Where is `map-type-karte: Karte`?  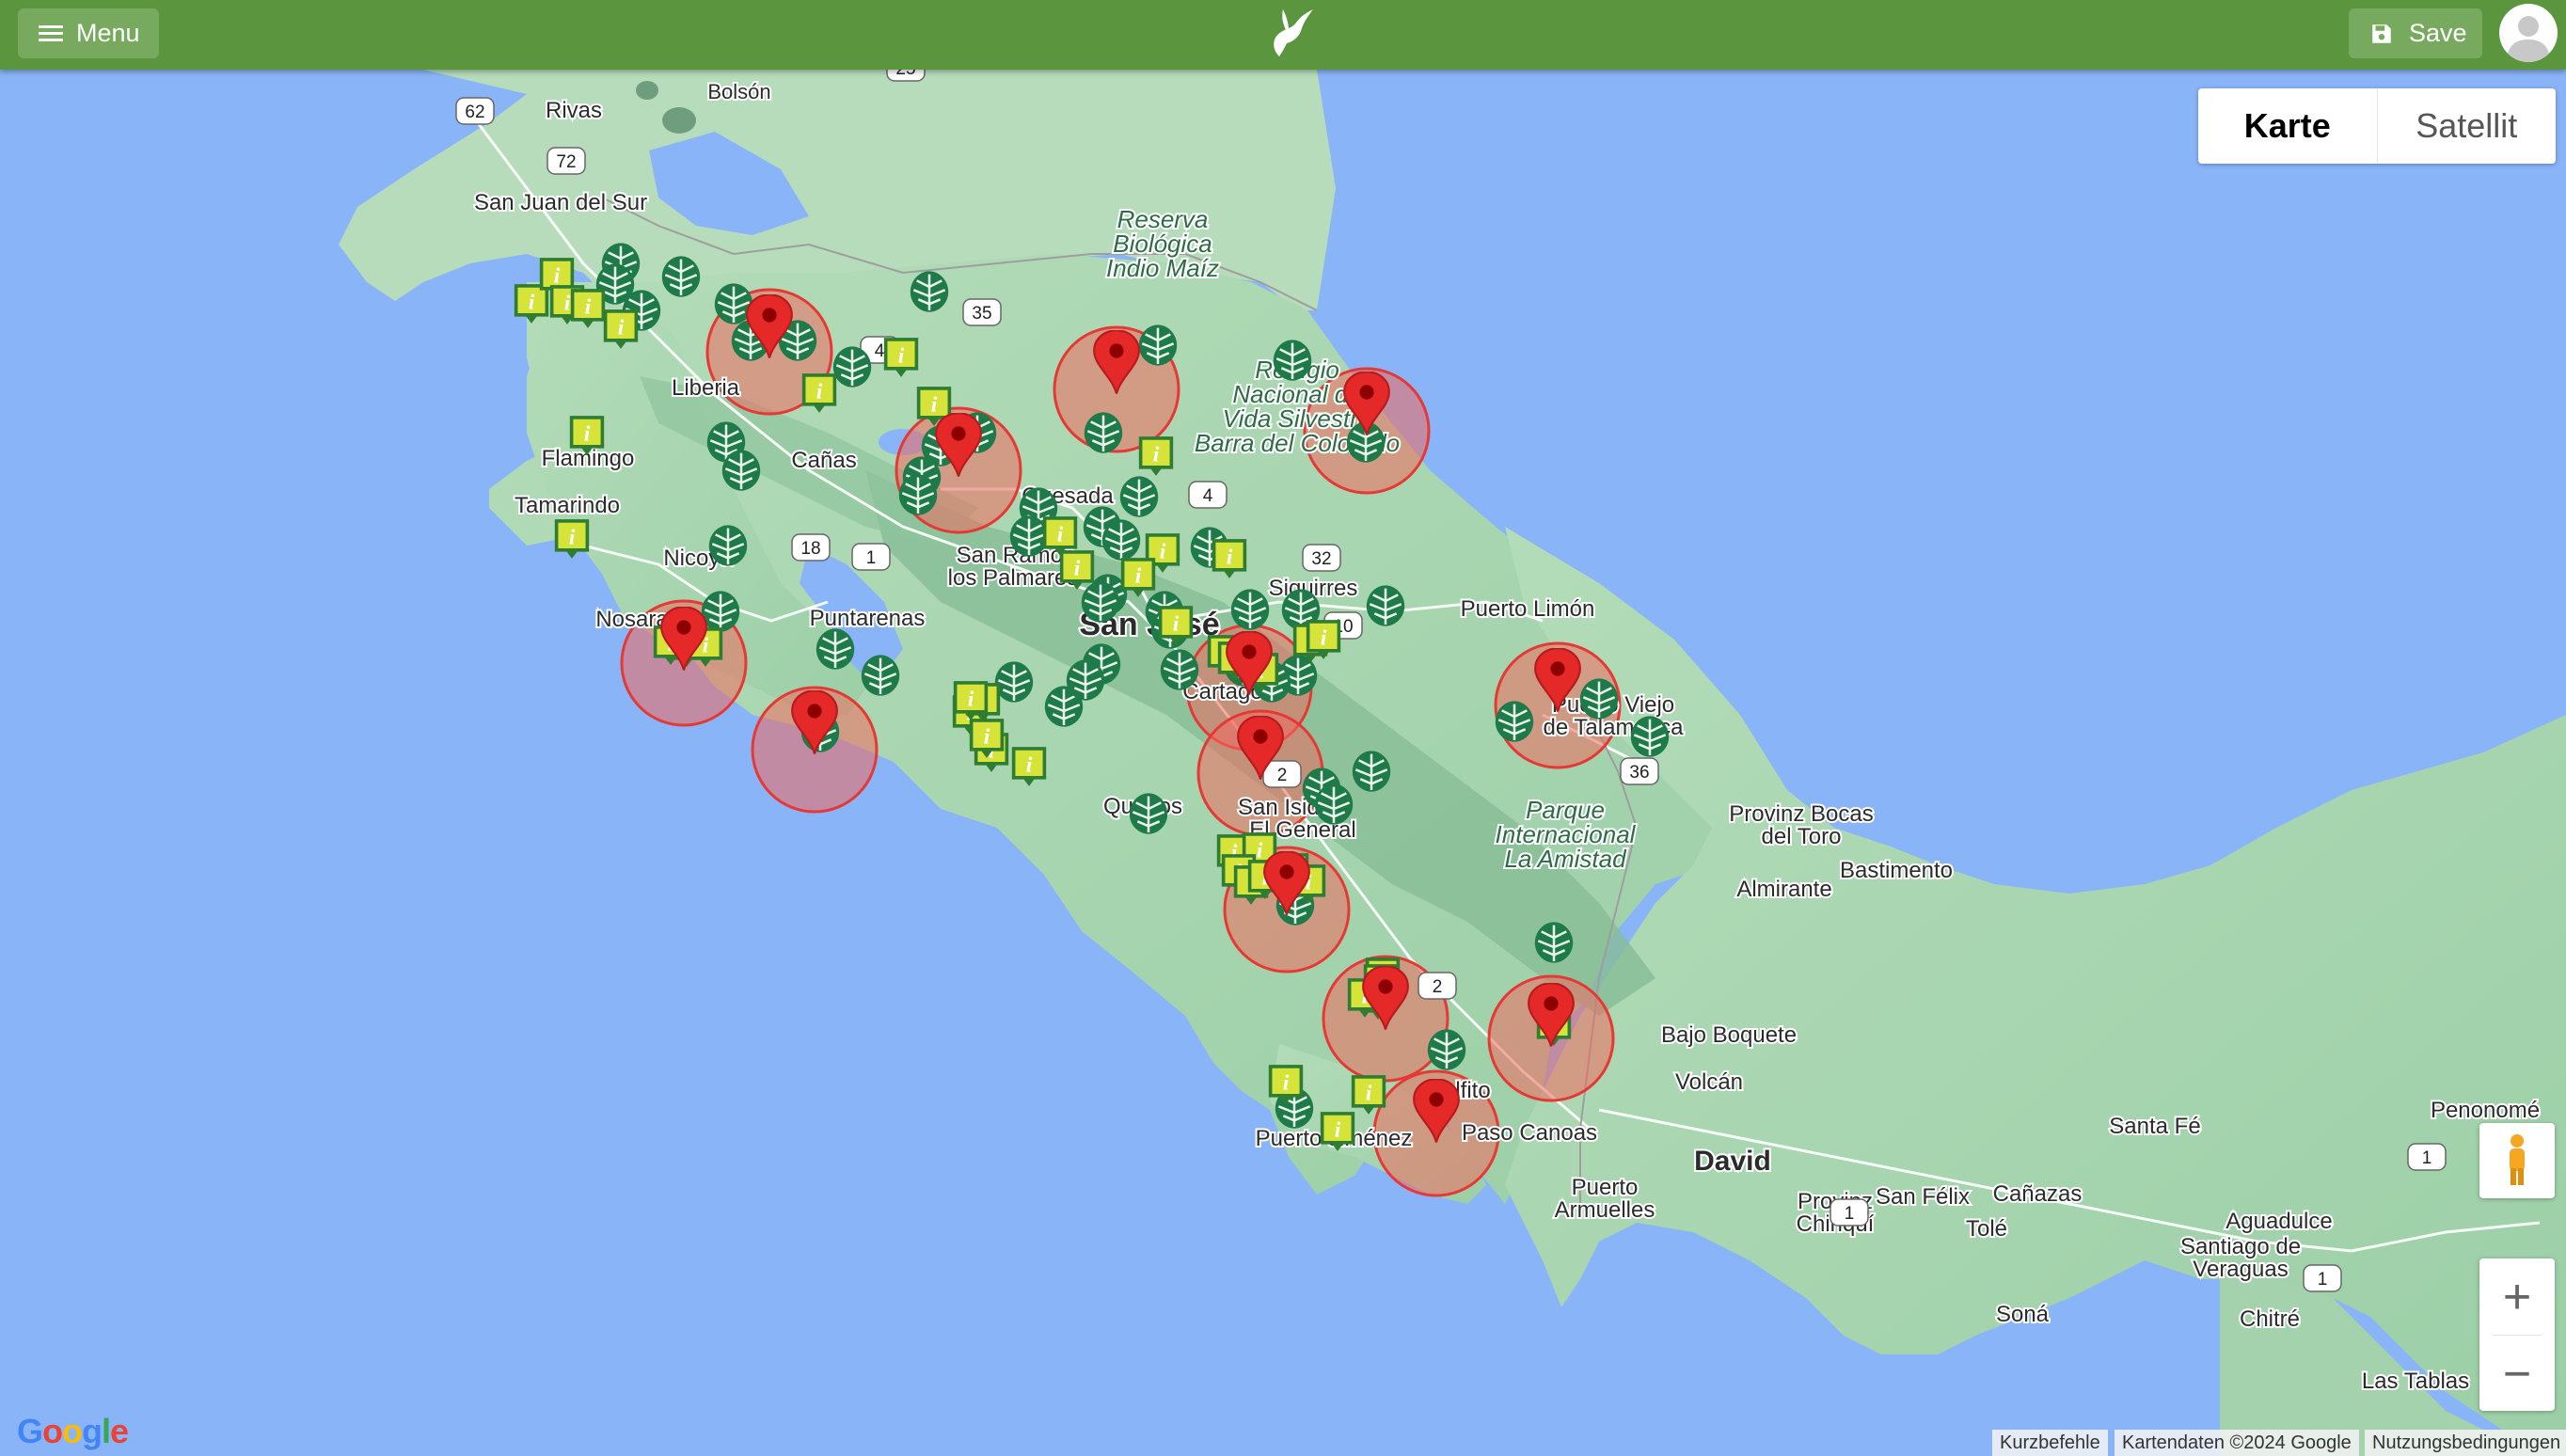
map-type-karte: Karte is located at coordinates (2288, 126).